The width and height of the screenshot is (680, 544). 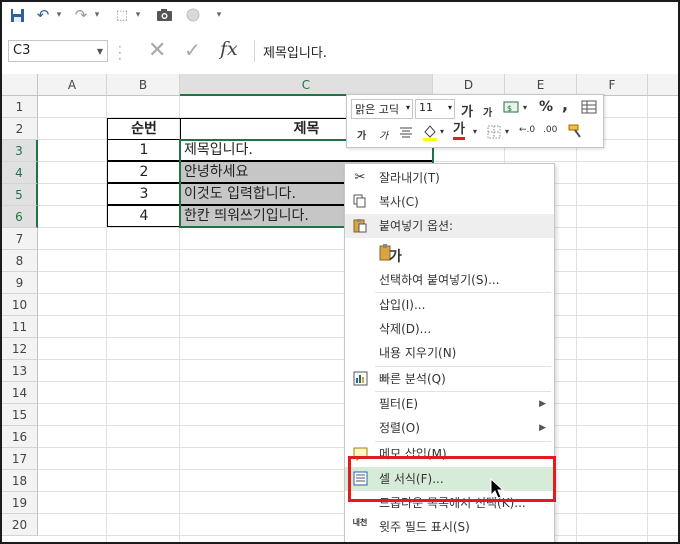 What do you see at coordinates (20, 173) in the screenshot?
I see `row-header-4: 4` at bounding box center [20, 173].